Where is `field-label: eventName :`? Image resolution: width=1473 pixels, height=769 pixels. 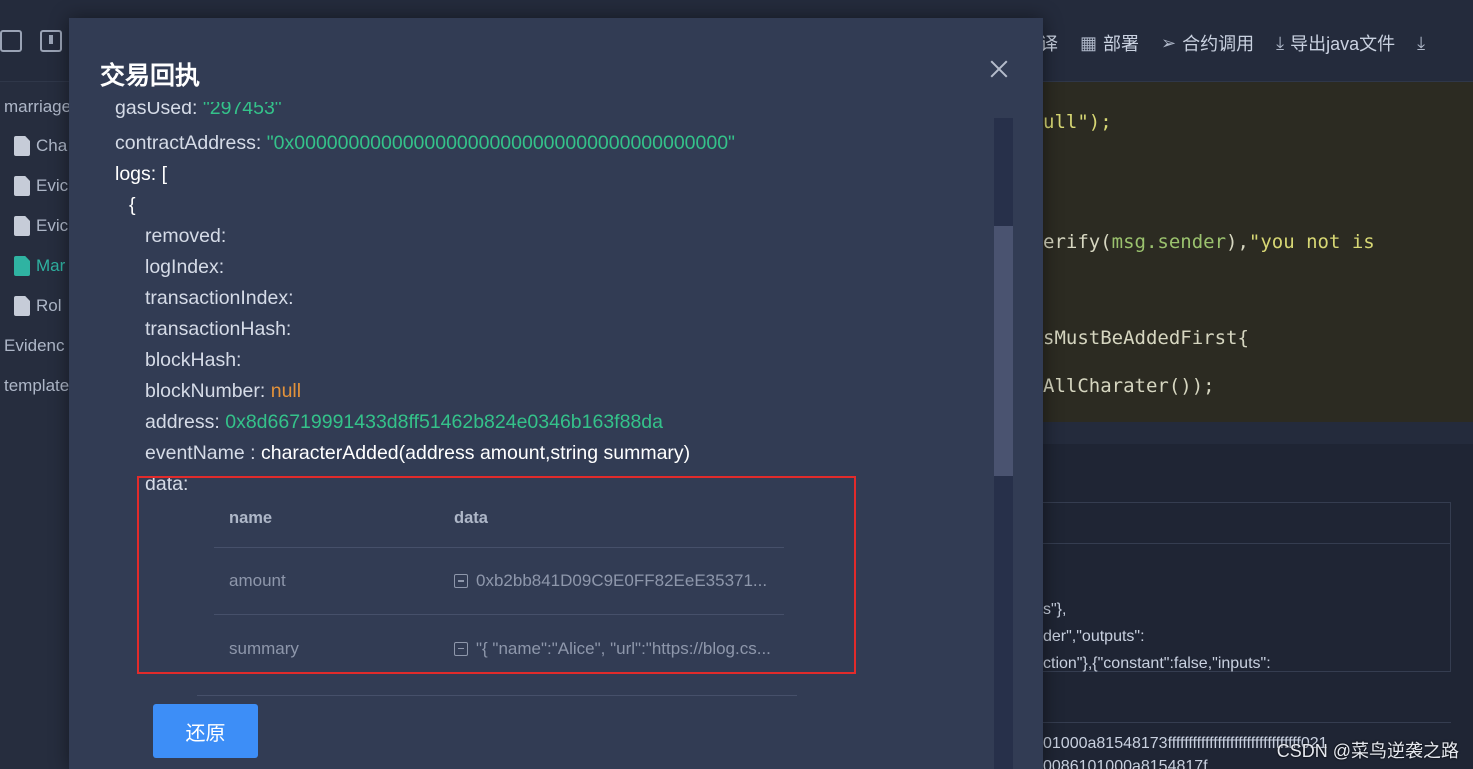 field-label: eventName : is located at coordinates (203, 453).